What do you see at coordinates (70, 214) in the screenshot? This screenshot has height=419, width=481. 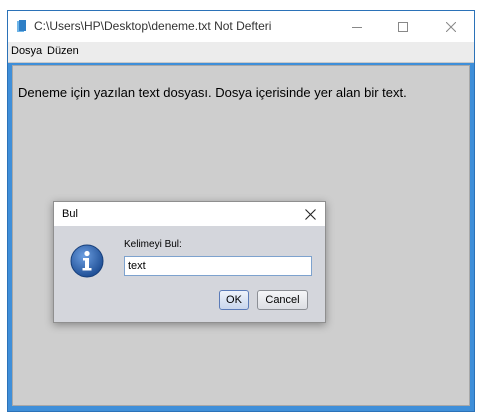 I see `dialog-title: Bul` at bounding box center [70, 214].